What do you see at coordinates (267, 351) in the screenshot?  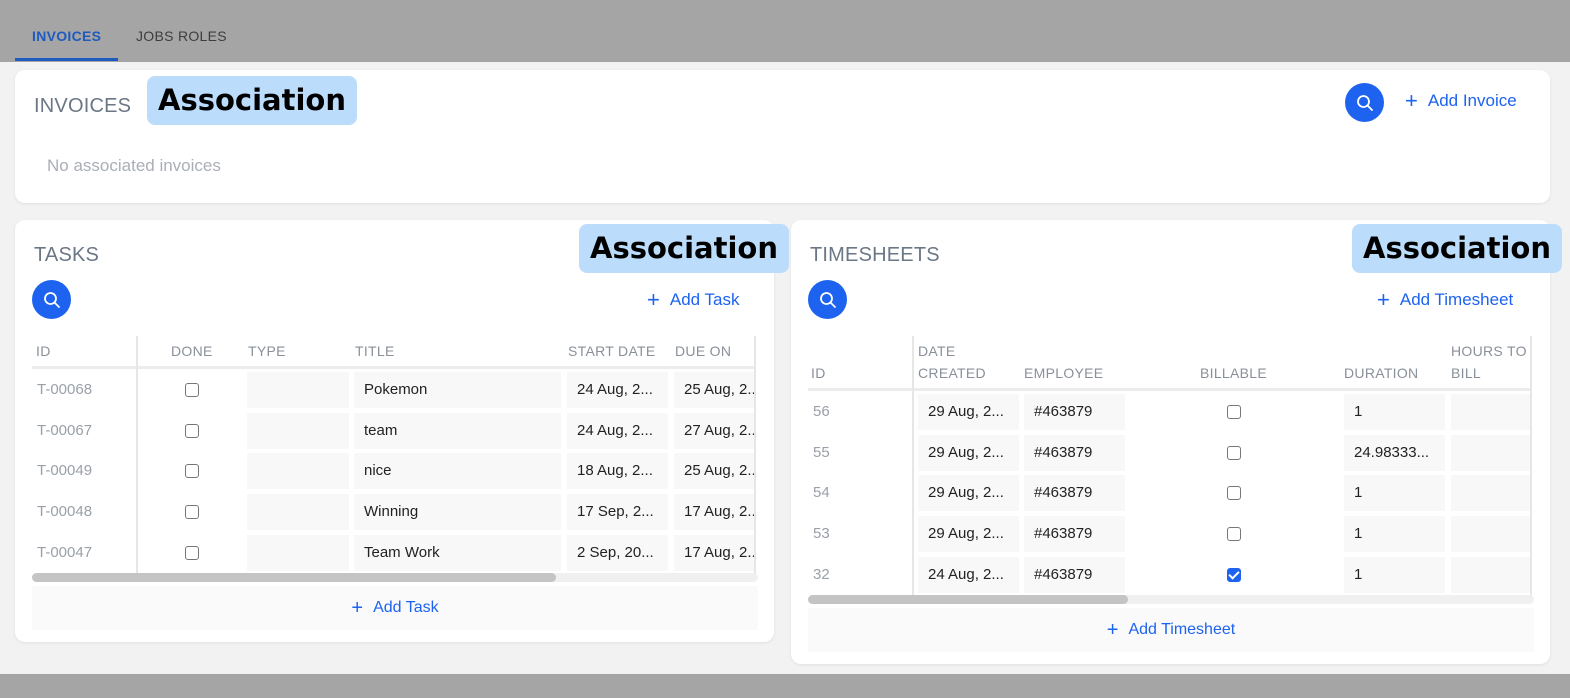 I see `column-header-type: TYPE` at bounding box center [267, 351].